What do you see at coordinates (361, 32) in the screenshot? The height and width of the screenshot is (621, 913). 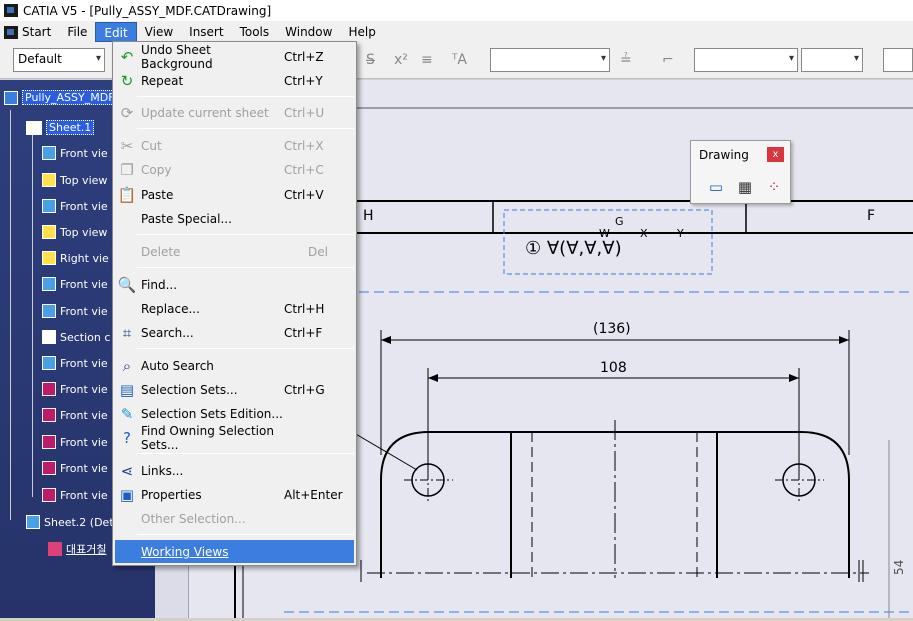 I see `menu-help: Help` at bounding box center [361, 32].